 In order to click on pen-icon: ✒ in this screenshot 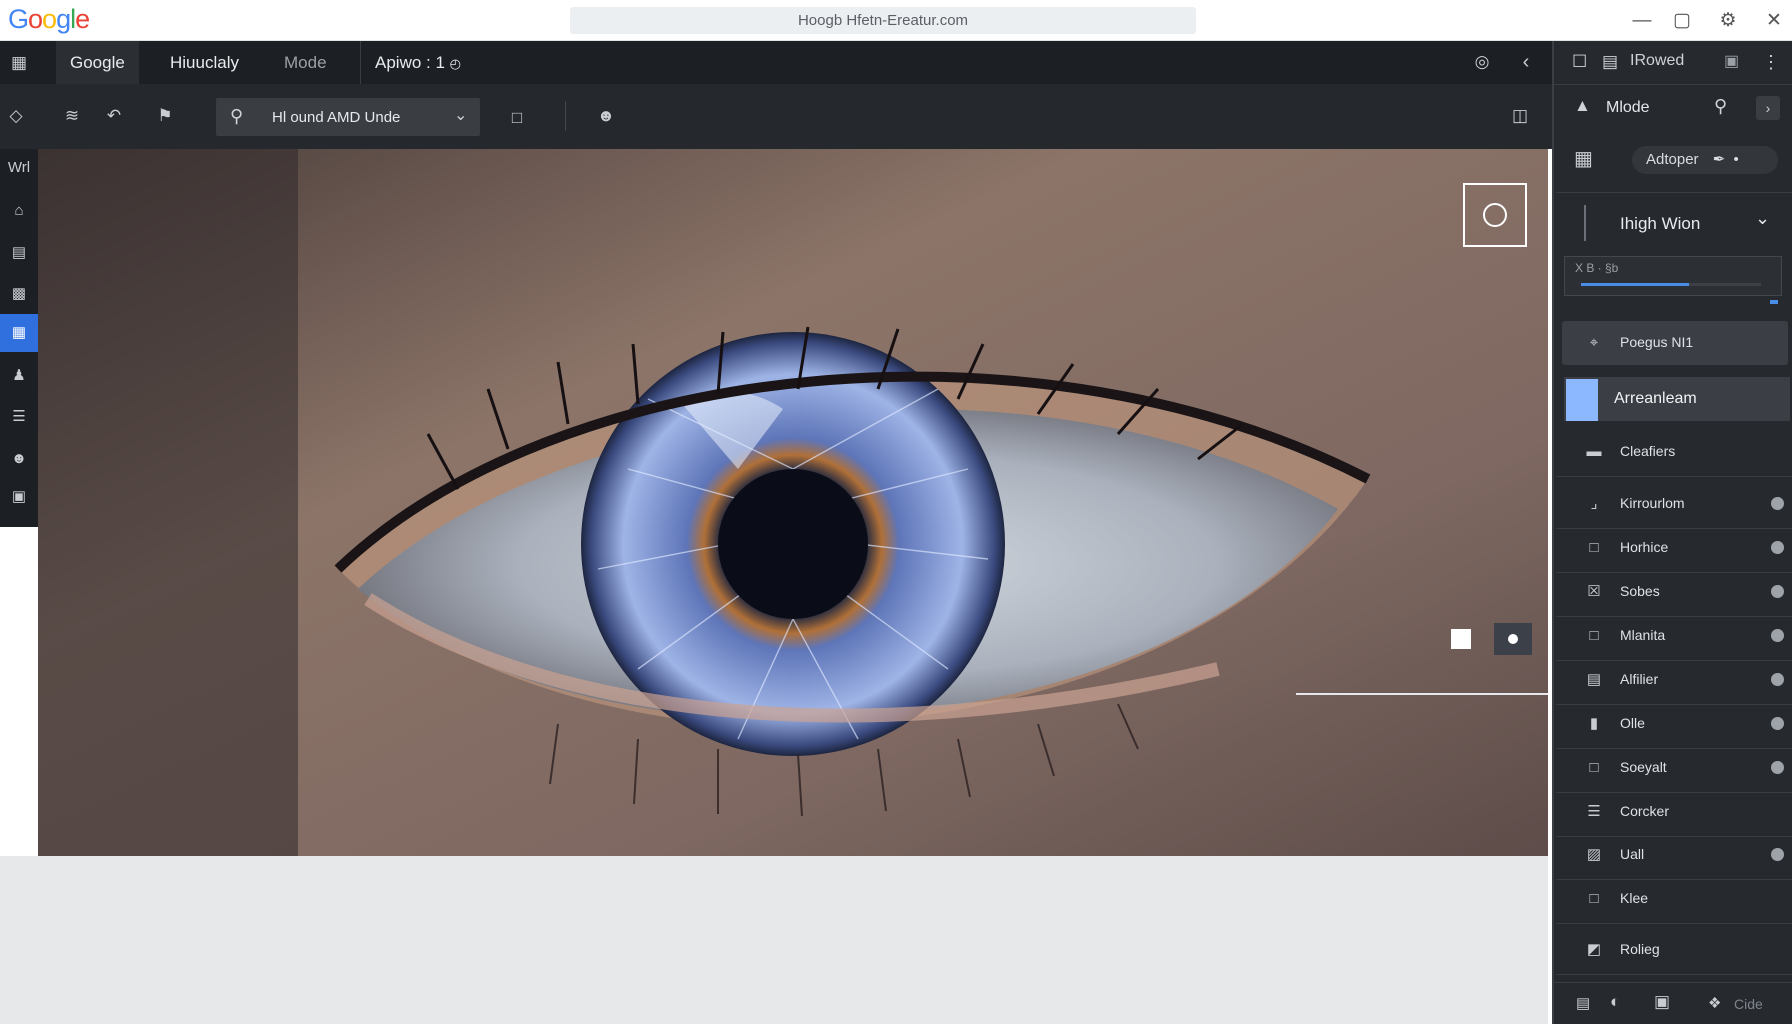, I will do `click(1719, 159)`.